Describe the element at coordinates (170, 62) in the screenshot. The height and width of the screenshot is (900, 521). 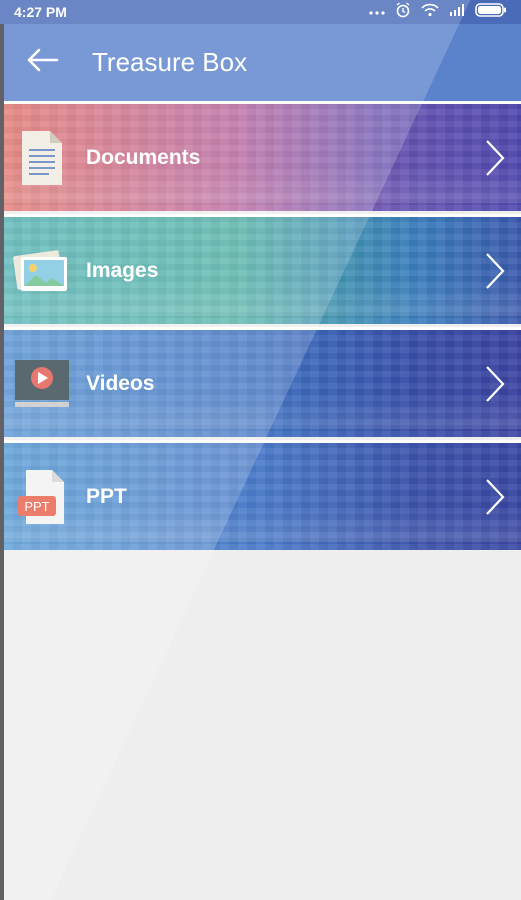
I see `page-title: Treasure Box` at that location.